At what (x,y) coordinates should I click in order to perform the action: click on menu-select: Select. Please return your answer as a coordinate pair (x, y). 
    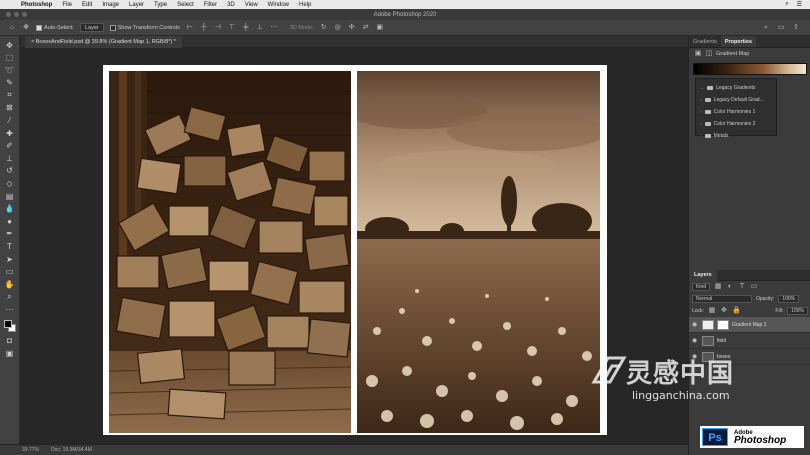
    Looking at the image, I should click on (185, 5).